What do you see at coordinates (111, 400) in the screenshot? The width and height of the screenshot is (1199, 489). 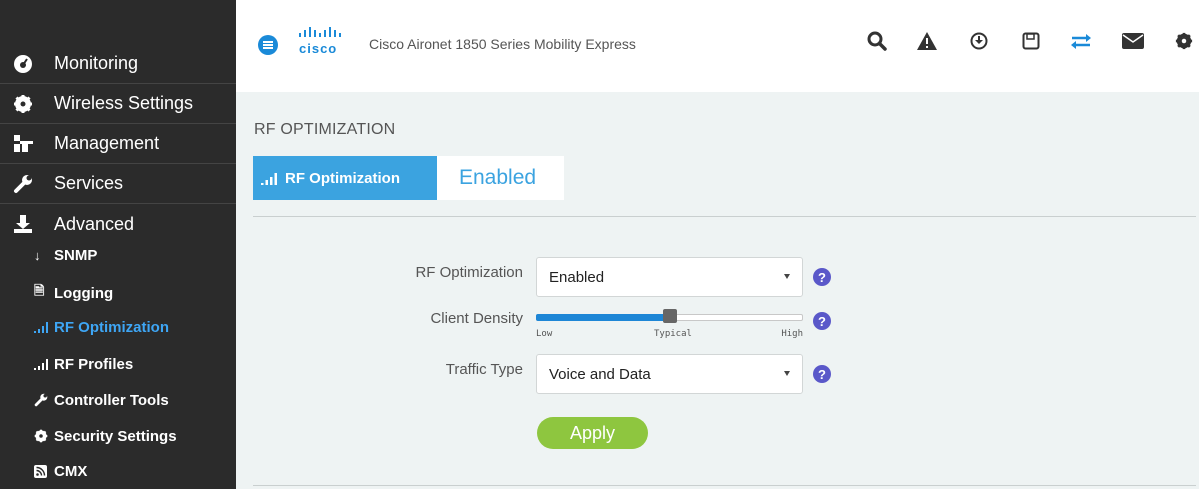 I see `subnav-label: Controller Tools` at bounding box center [111, 400].